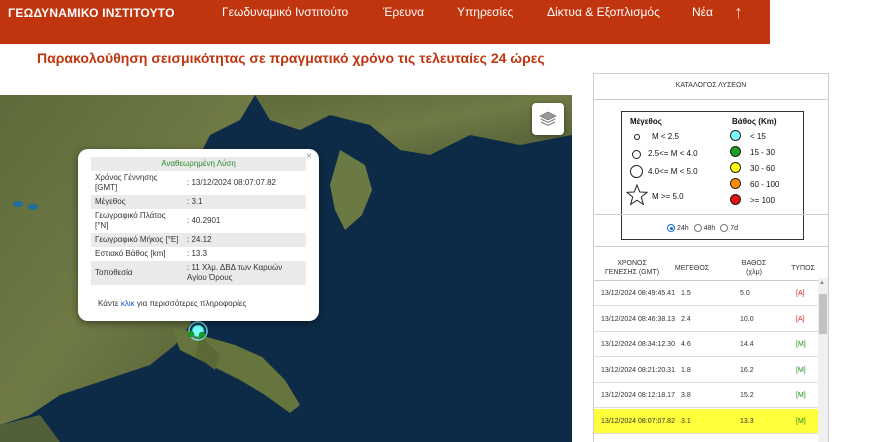 The image size is (880, 442). What do you see at coordinates (738, 12) in the screenshot?
I see `arrow-up-icon: ↑` at bounding box center [738, 12].